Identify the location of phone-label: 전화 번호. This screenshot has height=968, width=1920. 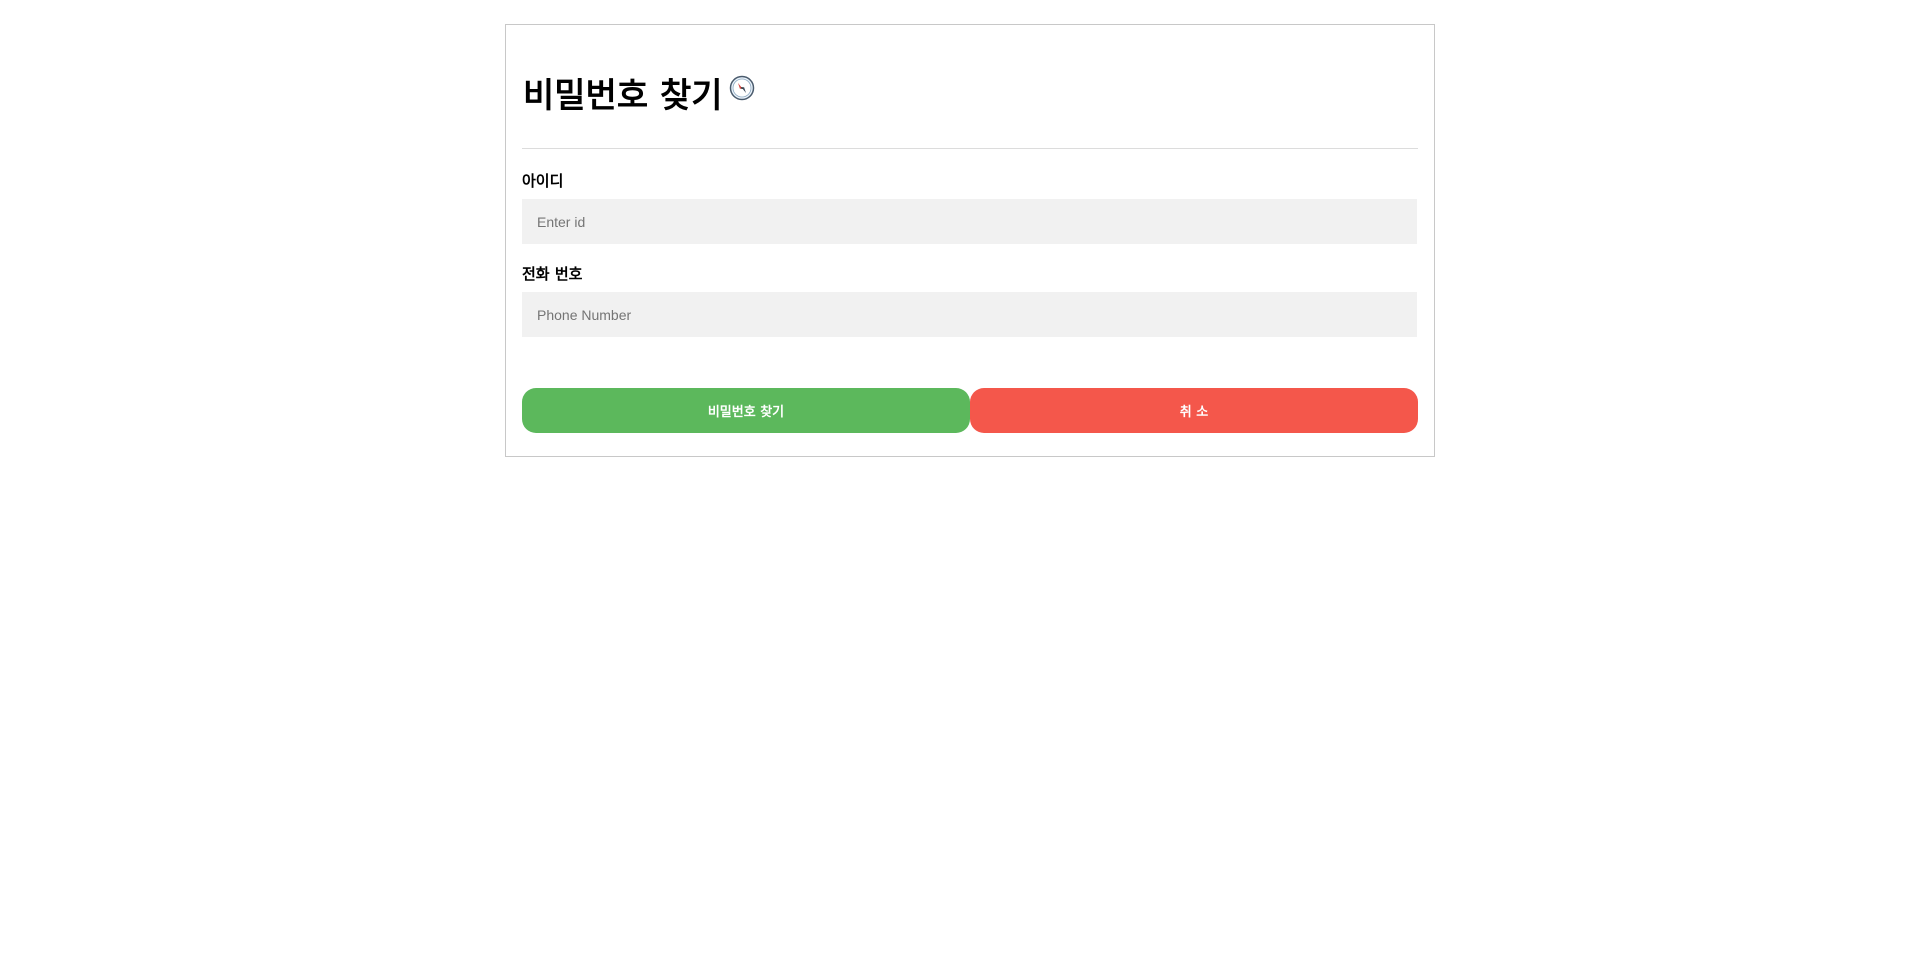
(552, 274).